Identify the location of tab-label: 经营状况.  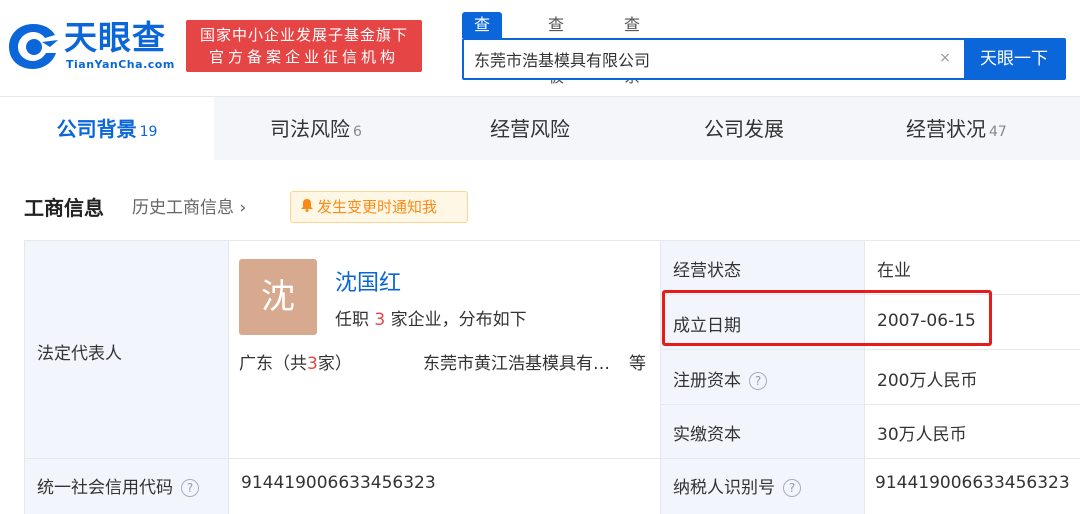
(946, 129).